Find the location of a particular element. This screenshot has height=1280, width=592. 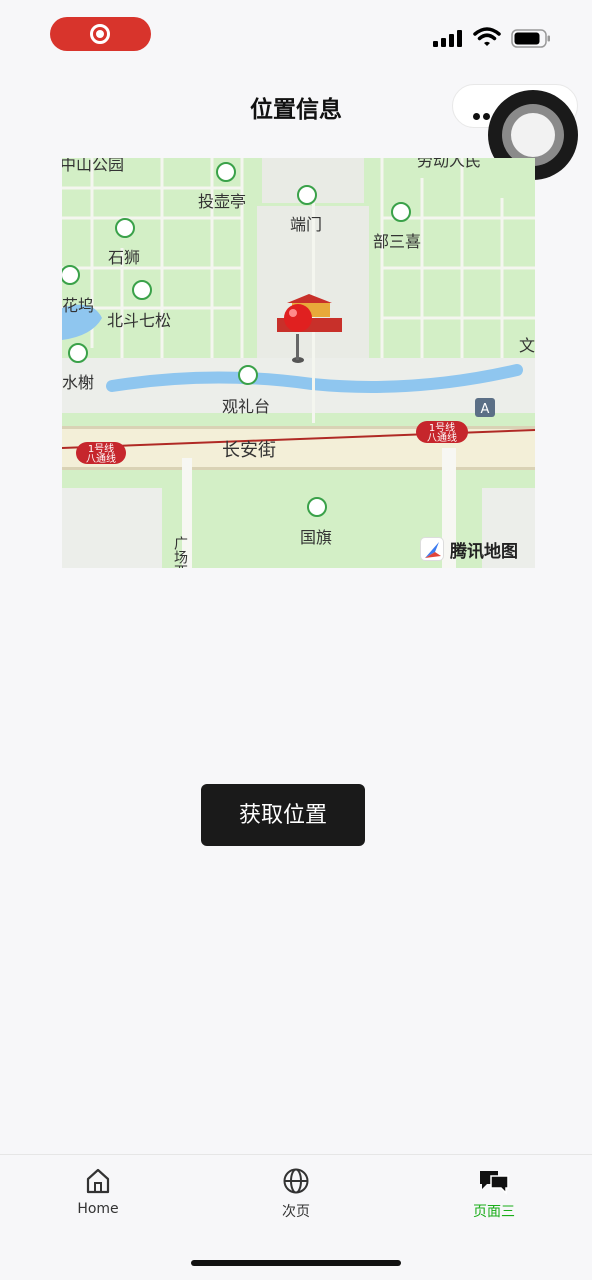

map-label-shuixie: 水榭 is located at coordinates (78, 382).